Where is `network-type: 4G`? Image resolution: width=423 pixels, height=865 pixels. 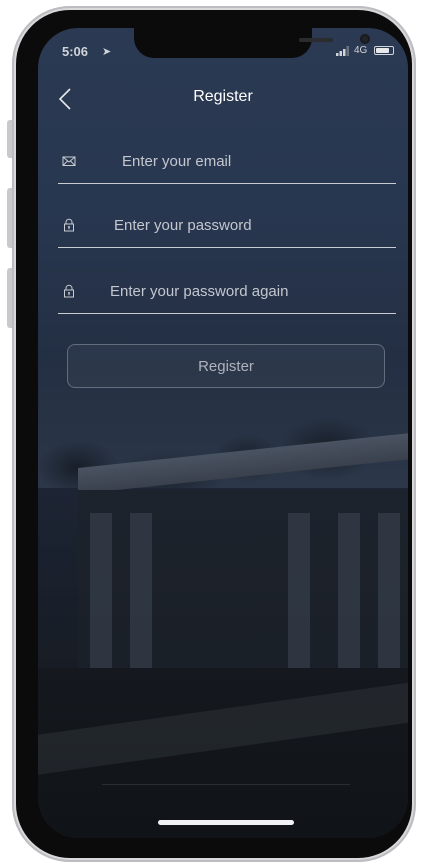 network-type: 4G is located at coordinates (361, 50).